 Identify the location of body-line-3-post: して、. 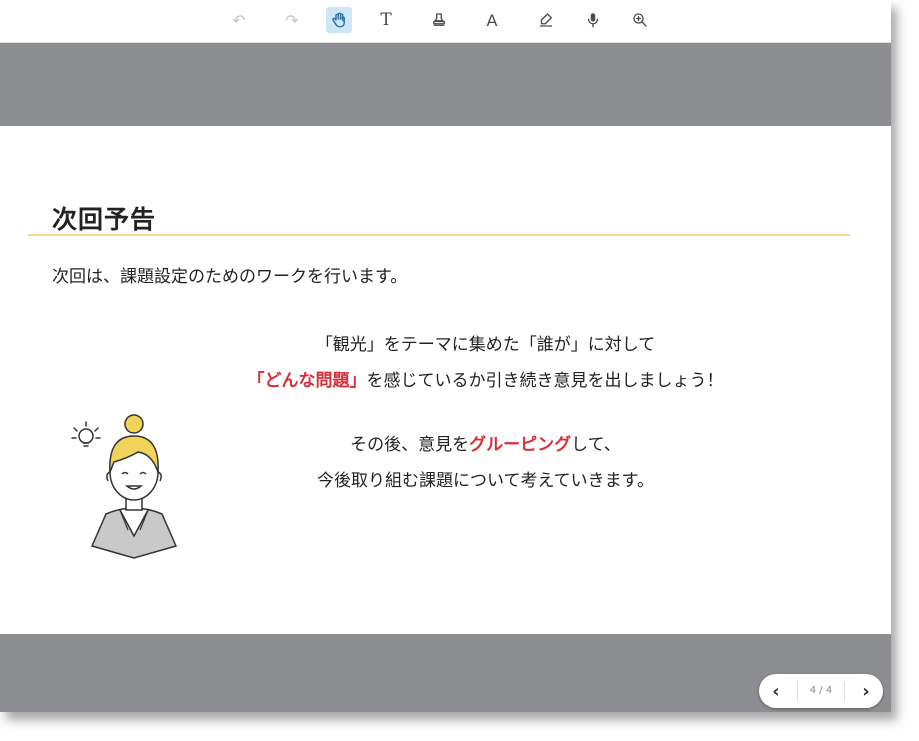
(596, 445).